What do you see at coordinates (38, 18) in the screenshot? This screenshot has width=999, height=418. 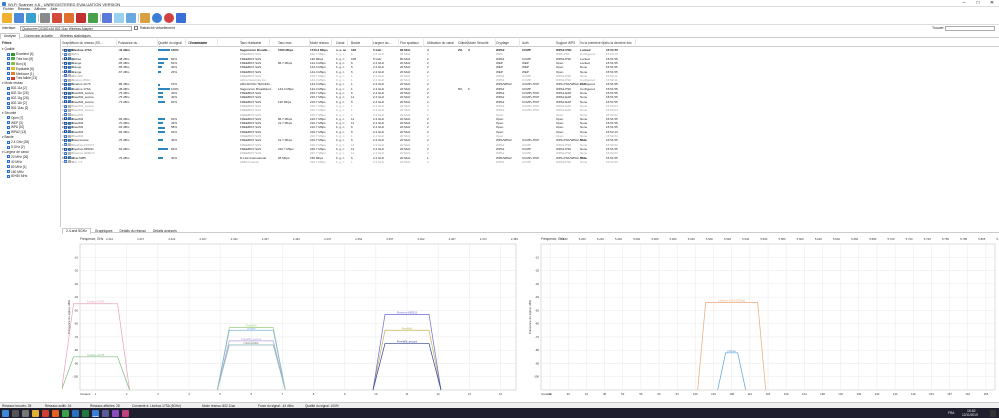 I see `toolbar-separator` at bounding box center [38, 18].